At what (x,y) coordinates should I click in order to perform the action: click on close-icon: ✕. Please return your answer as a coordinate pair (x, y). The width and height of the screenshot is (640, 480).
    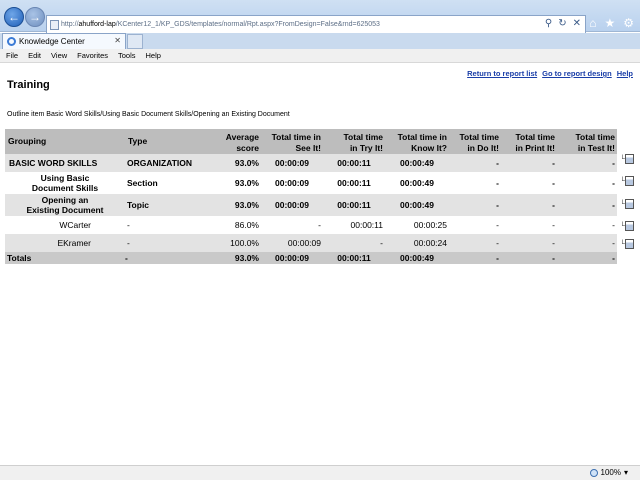
    Looking at the image, I should click on (577, 23).